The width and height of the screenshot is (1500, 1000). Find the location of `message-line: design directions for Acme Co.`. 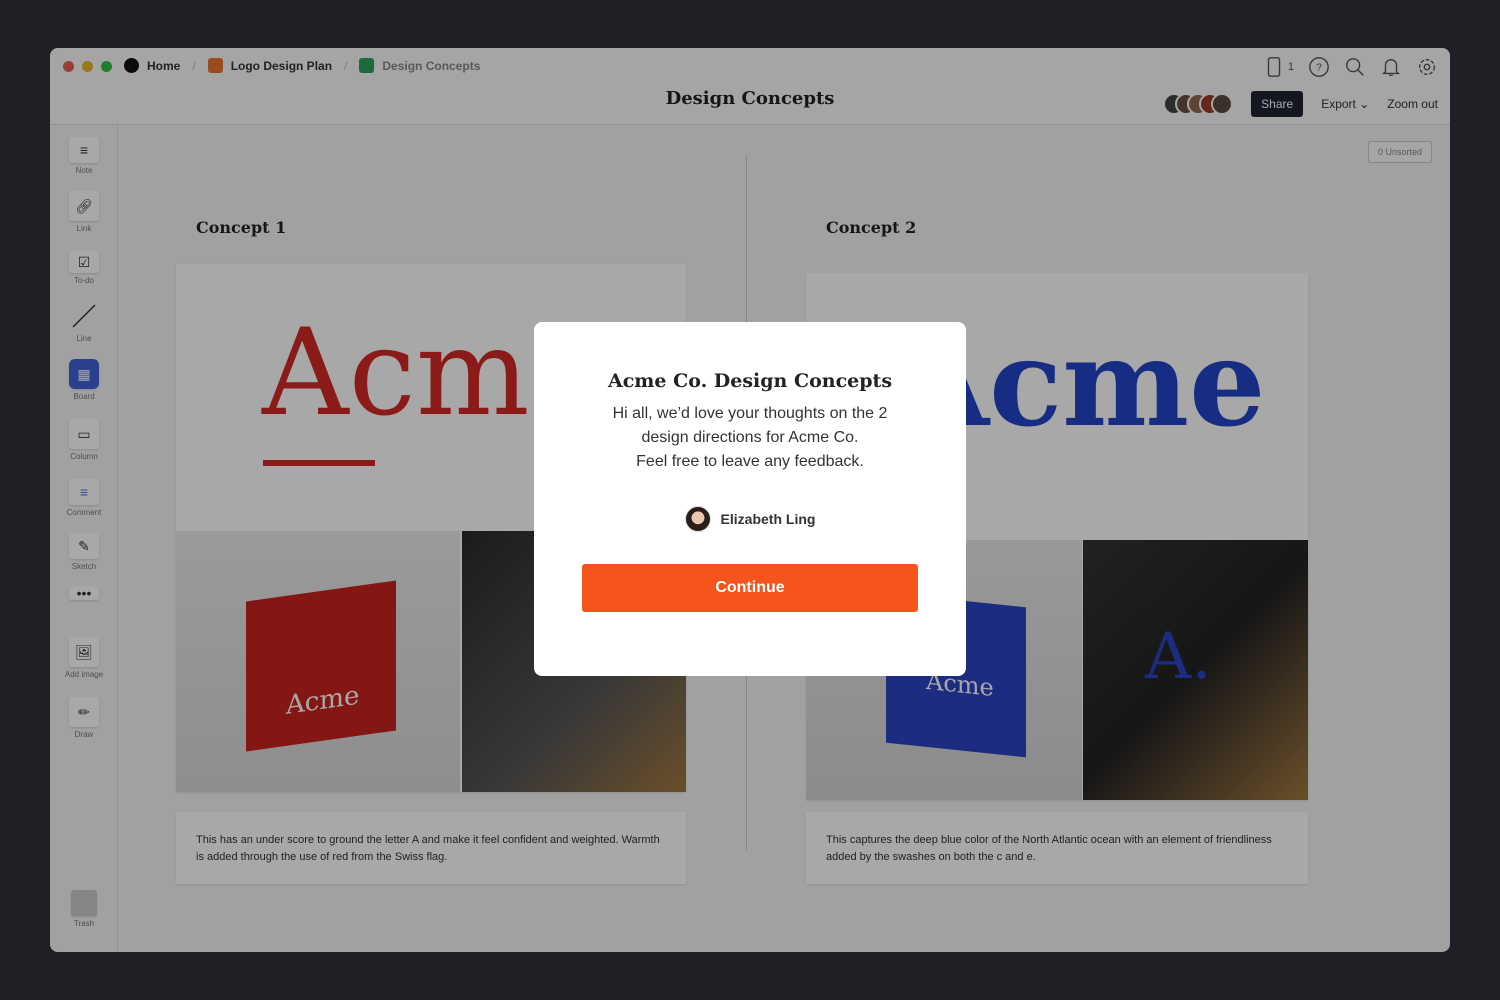

message-line: design directions for Acme Co. is located at coordinates (750, 437).